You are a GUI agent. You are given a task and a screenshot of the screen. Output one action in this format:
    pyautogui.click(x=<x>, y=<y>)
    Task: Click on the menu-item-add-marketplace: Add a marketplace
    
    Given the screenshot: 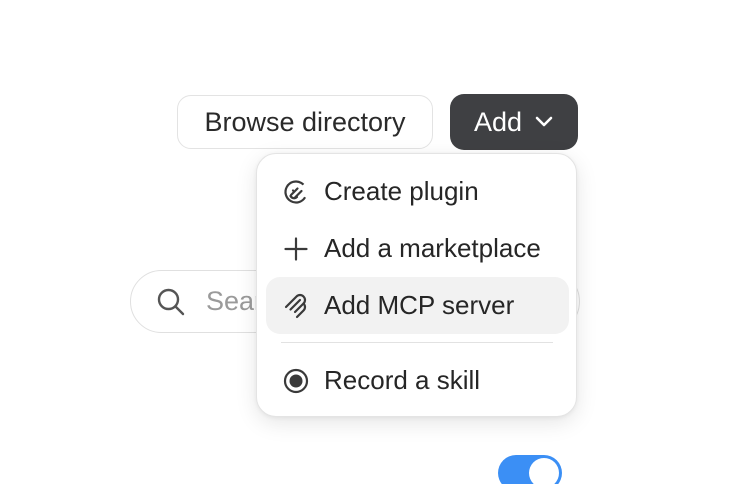 What is the action you would take?
    pyautogui.click(x=417, y=248)
    